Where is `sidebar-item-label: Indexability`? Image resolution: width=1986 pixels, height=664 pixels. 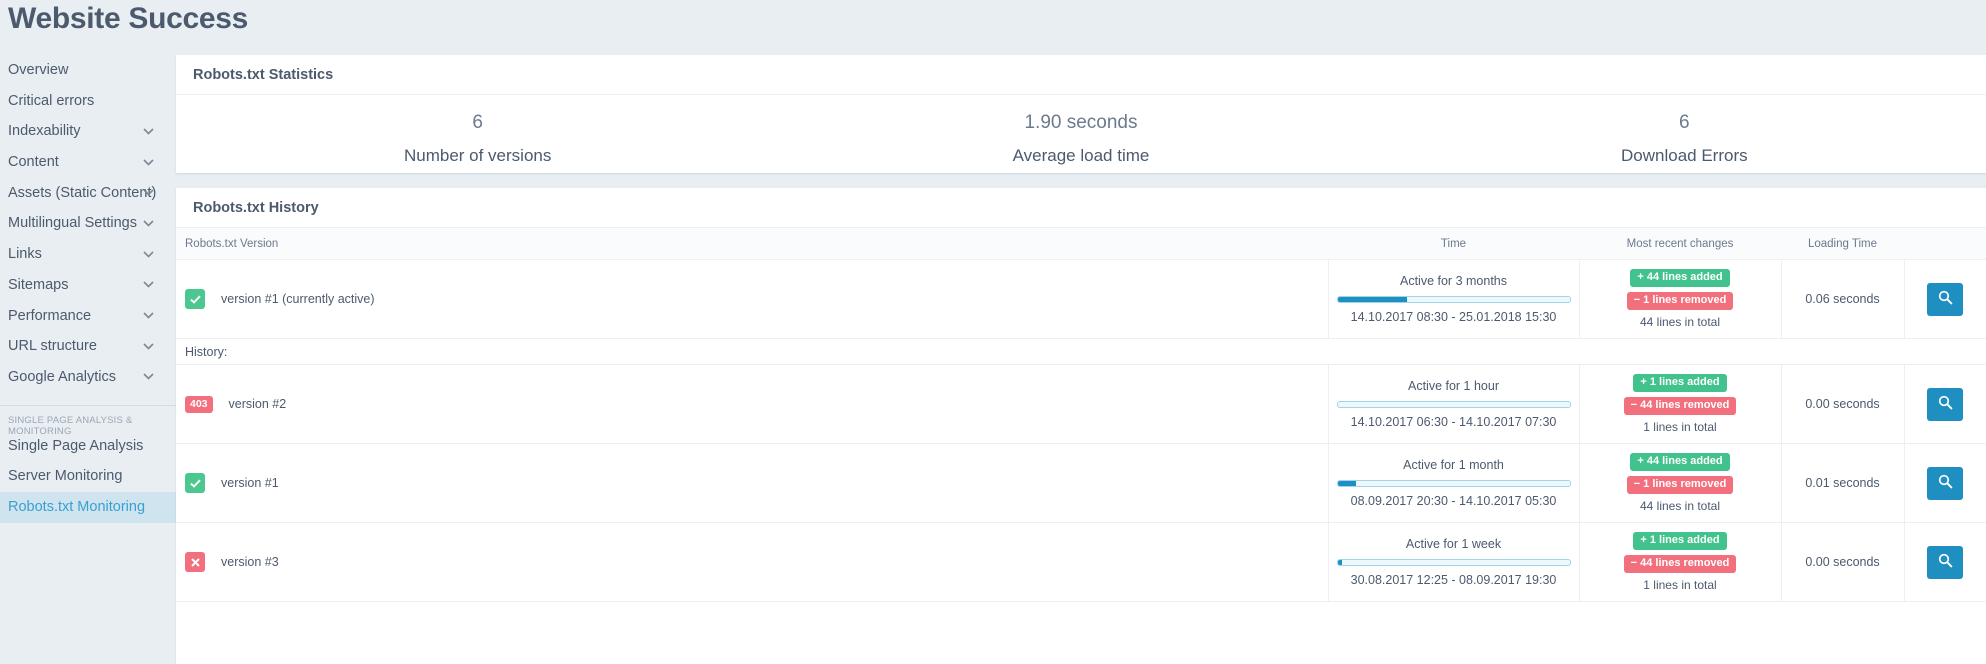
sidebar-item-label: Indexability is located at coordinates (44, 131).